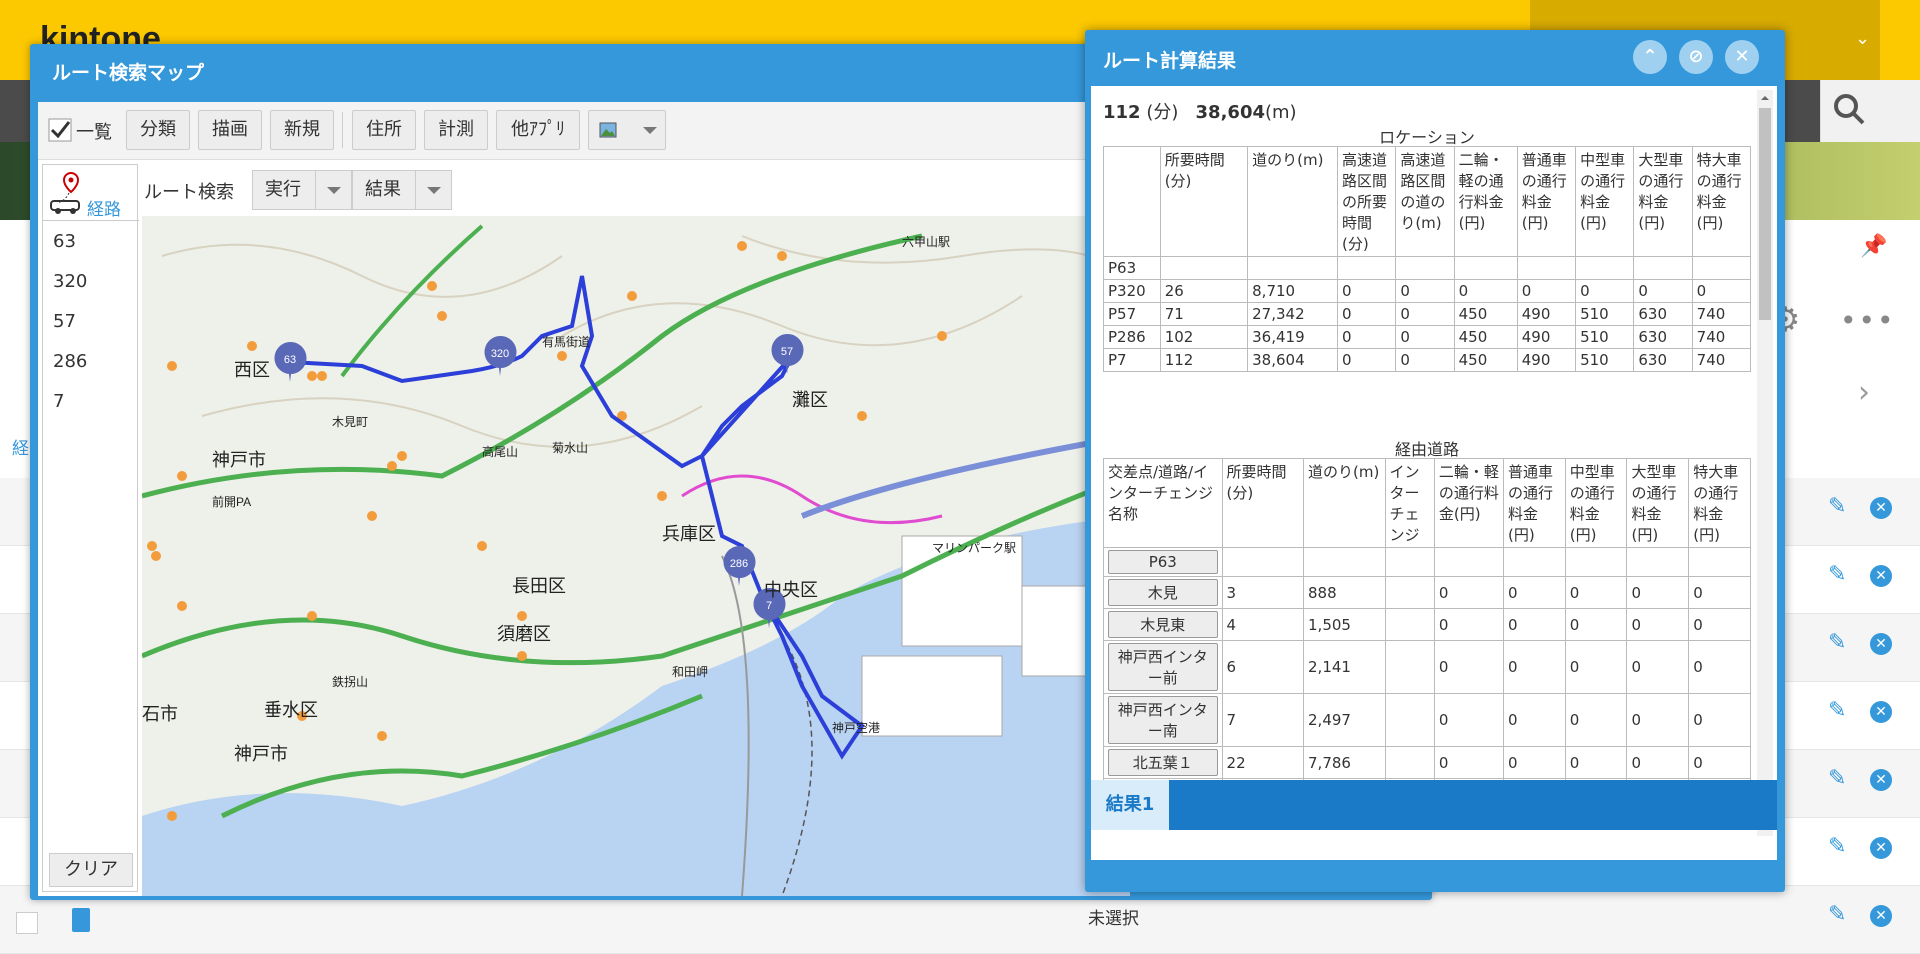  Describe the element at coordinates (1650, 57) in the screenshot. I see `collapse-icon: ⌃` at that location.